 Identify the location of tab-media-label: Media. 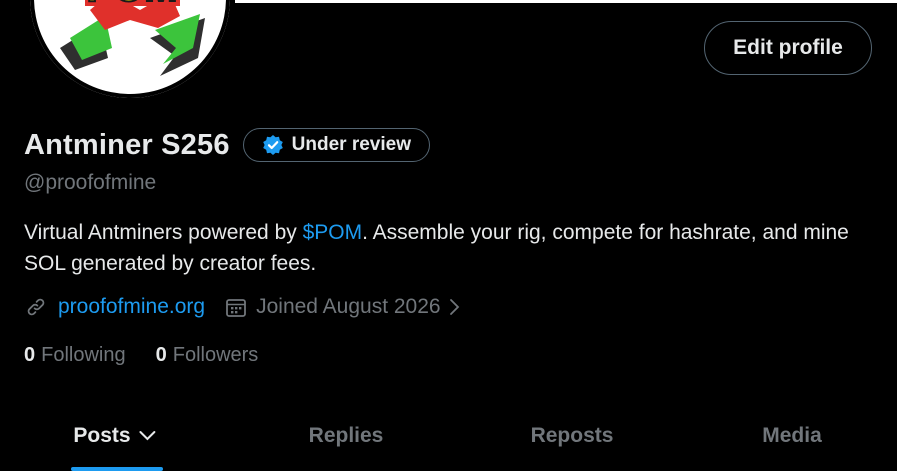
(792, 435).